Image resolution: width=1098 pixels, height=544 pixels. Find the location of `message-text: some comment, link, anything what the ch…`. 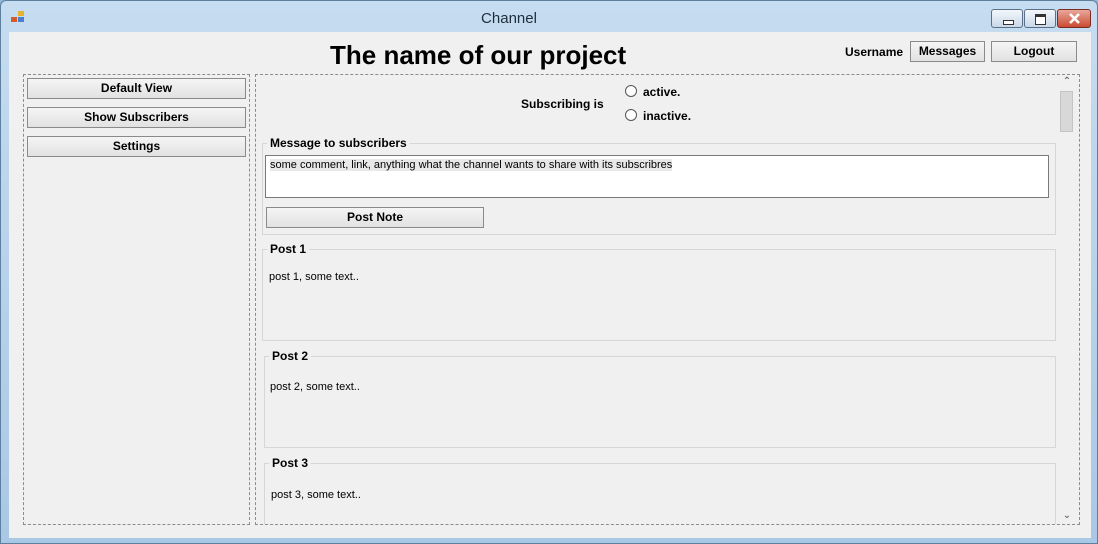

message-text: some comment, link, anything what the ch… is located at coordinates (471, 165).